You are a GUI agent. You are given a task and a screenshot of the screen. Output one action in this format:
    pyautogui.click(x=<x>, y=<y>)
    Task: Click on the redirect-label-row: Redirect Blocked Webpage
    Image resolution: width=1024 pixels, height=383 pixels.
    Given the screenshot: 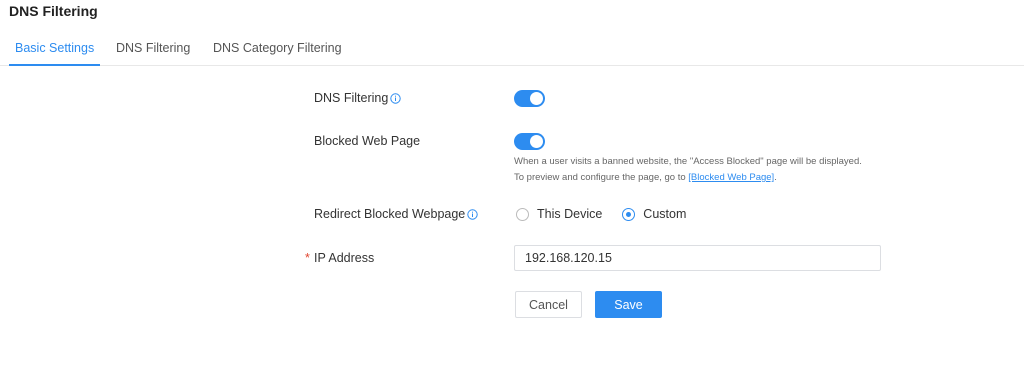 What is the action you would take?
    pyautogui.click(x=396, y=214)
    